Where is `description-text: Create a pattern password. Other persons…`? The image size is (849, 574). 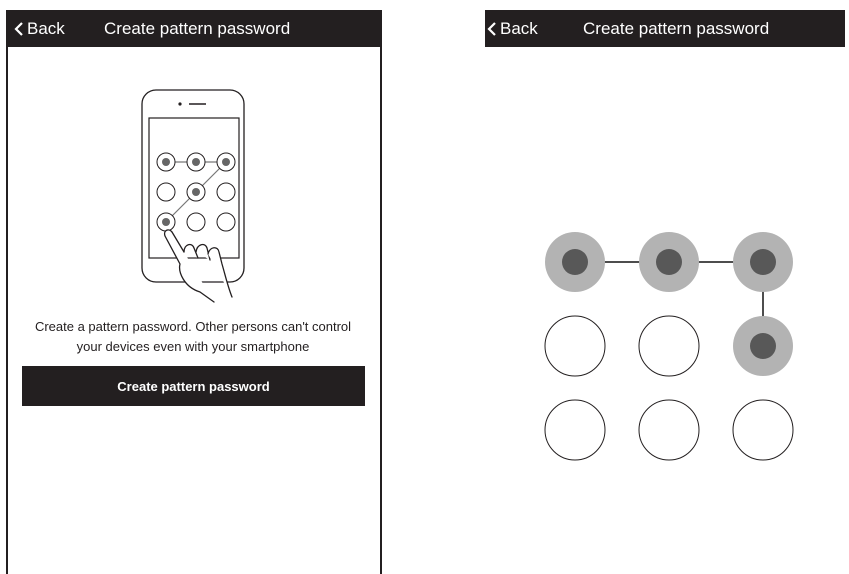 description-text: Create a pattern password. Other persons… is located at coordinates (193, 337).